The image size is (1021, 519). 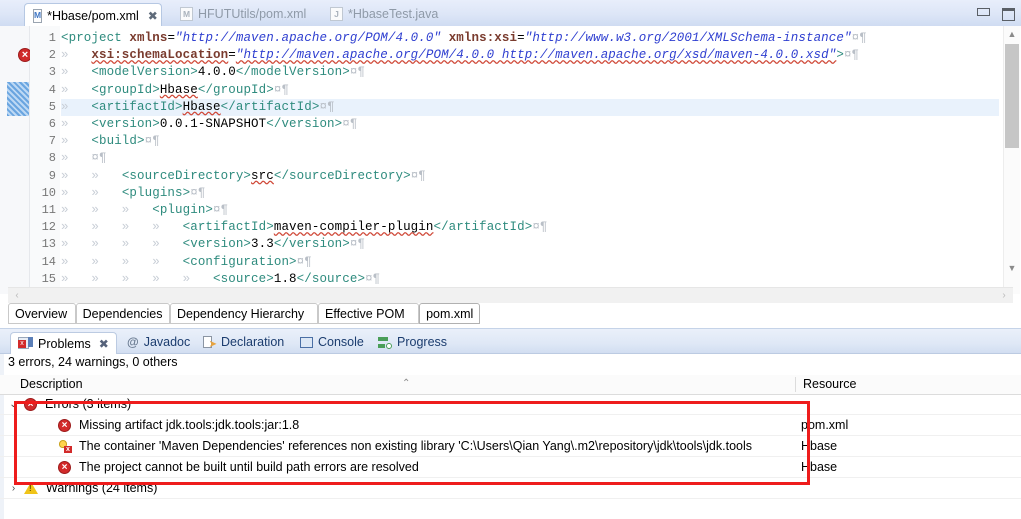 I want to click on editor-tab-hbasetest-java: J *HbaseTest.java, so click(x=384, y=14).